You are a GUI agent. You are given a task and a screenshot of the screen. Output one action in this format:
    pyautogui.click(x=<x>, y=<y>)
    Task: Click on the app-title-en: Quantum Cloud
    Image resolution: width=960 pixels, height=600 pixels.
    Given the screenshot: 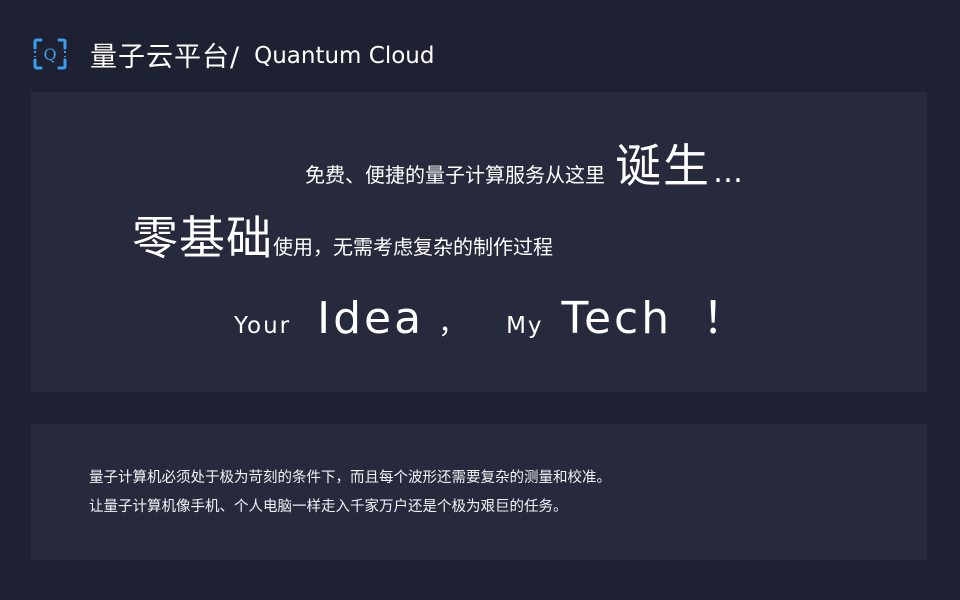 What is the action you would take?
    pyautogui.click(x=344, y=56)
    